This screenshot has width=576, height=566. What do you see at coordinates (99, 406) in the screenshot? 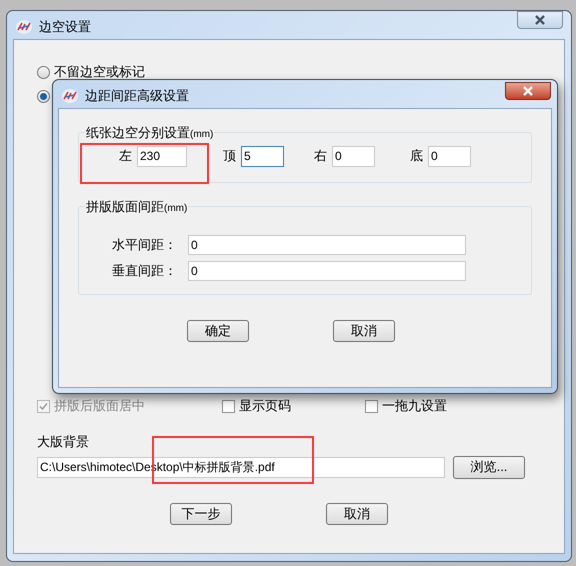
I see `checkbox-label: 拼版后版面居中` at bounding box center [99, 406].